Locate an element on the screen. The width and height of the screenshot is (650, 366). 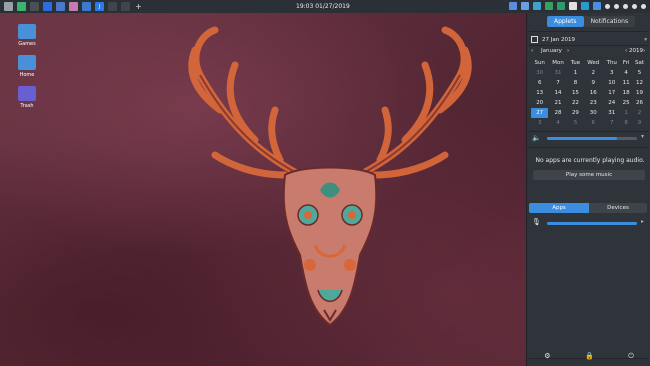
app-window2-icon is located at coordinates (112, 6).